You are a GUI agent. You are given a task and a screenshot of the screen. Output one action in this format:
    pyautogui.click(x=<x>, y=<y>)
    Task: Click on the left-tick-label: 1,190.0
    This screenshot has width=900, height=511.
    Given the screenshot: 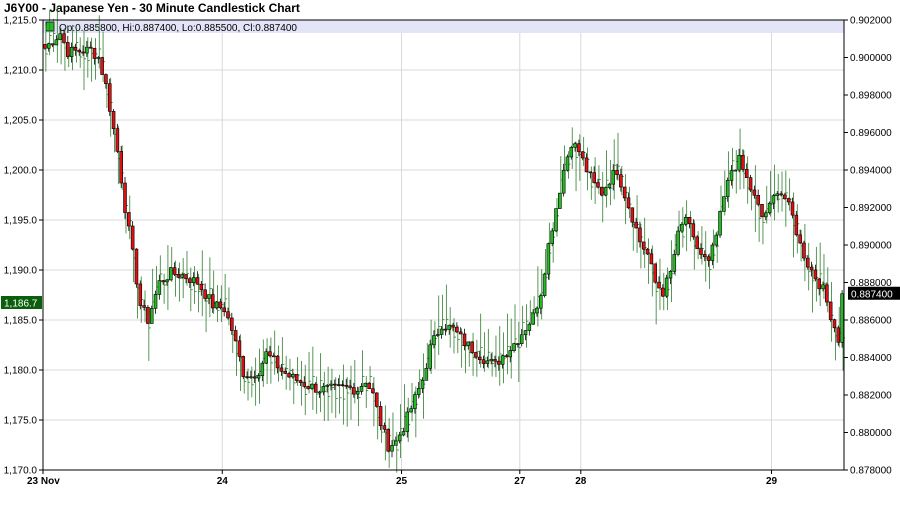 What is the action you would take?
    pyautogui.click(x=21, y=271)
    